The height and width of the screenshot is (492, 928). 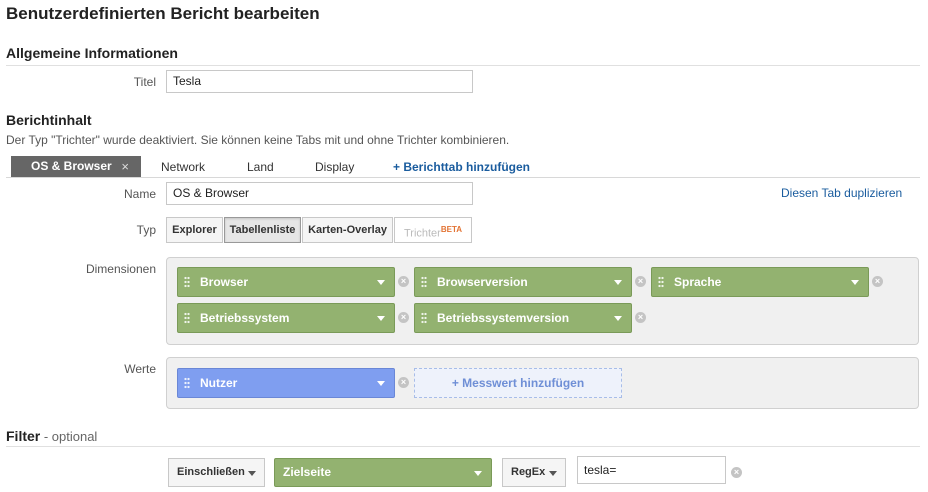 I want to click on filter-section-title: Filter - optional, so click(x=51, y=436).